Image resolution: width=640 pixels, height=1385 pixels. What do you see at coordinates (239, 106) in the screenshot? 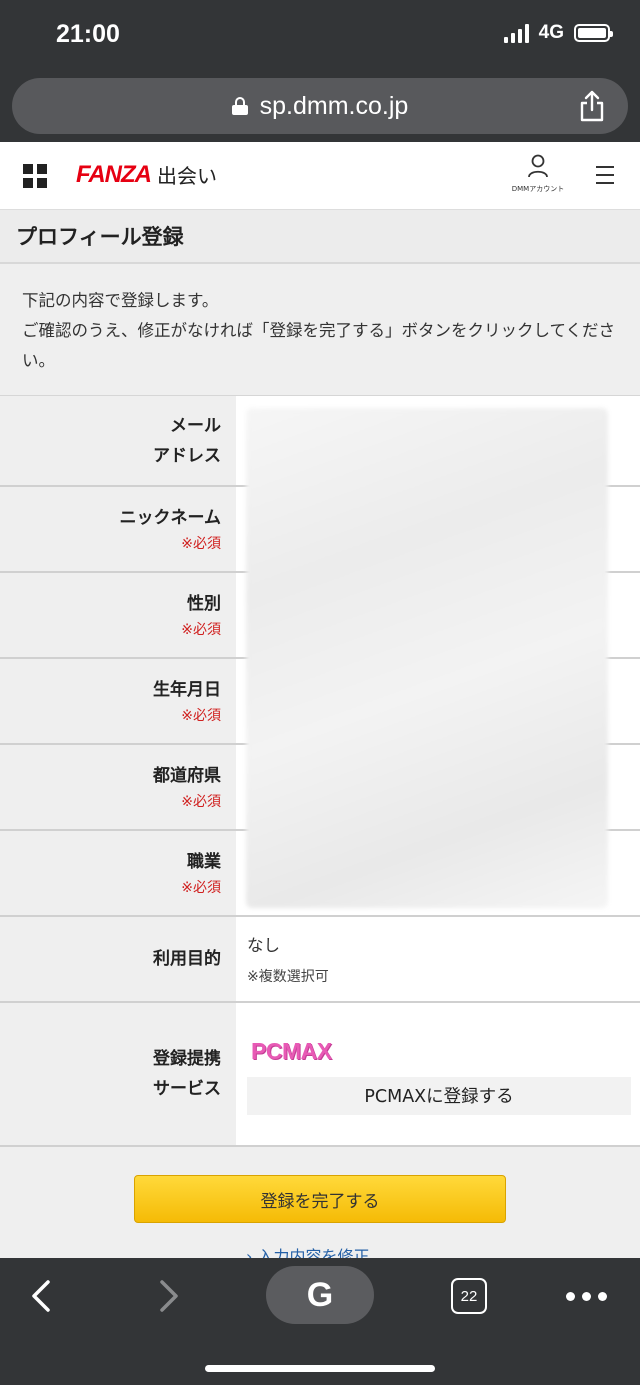
I see `lock-icon` at bounding box center [239, 106].